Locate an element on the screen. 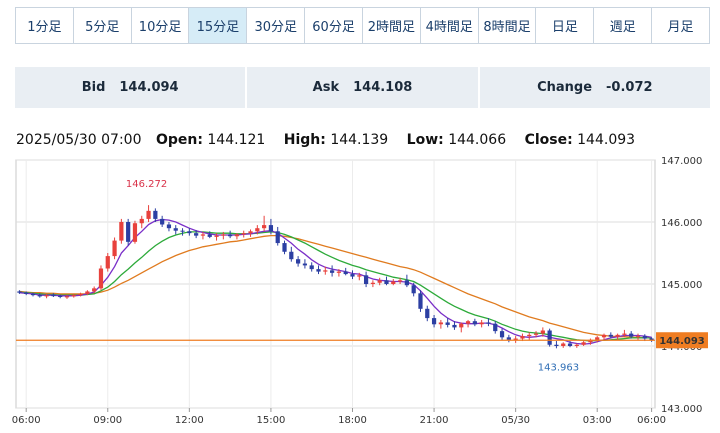 The image size is (720, 433). ask-value: 144.108 is located at coordinates (383, 87).